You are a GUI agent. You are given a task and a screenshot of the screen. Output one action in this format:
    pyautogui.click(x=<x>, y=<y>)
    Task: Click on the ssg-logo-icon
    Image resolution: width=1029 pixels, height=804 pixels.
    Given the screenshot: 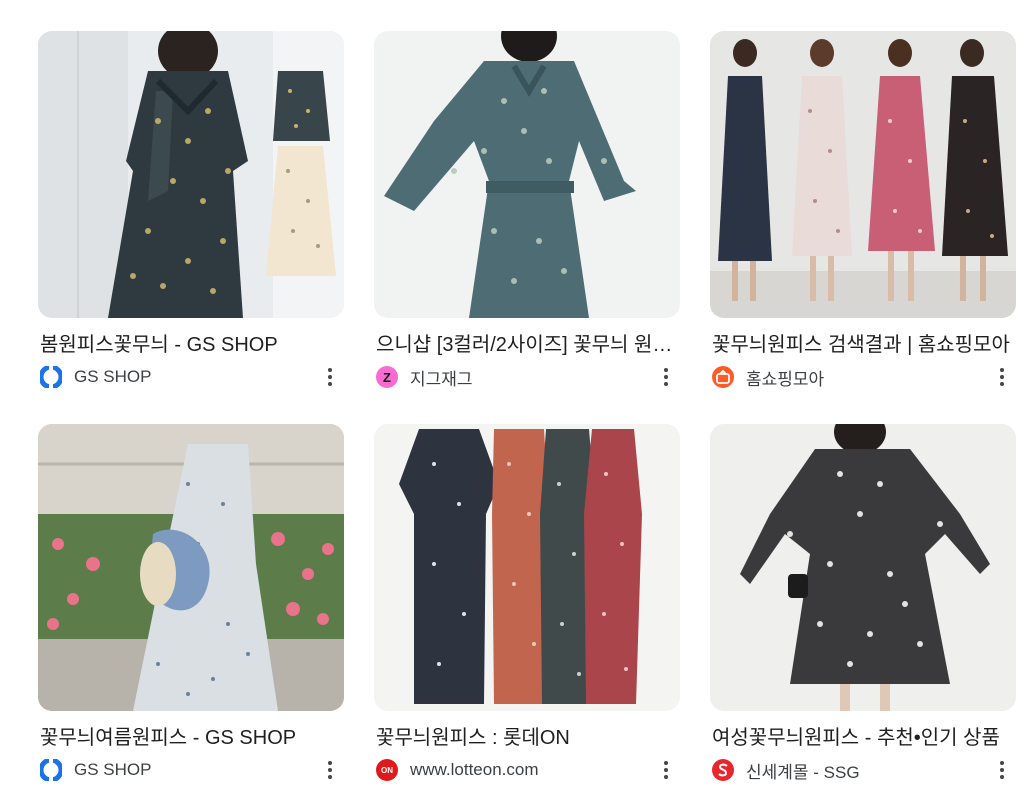 What is the action you would take?
    pyautogui.click(x=723, y=770)
    